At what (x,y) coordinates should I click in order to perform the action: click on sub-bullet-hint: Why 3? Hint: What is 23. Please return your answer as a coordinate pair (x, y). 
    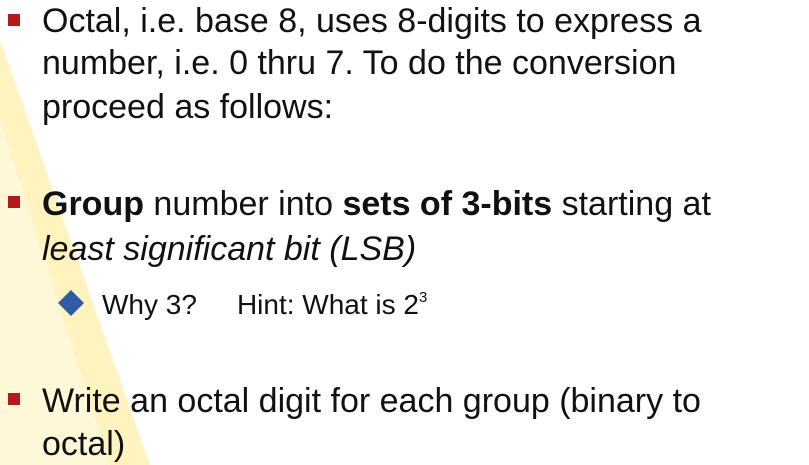
    Looking at the image, I should click on (264, 305).